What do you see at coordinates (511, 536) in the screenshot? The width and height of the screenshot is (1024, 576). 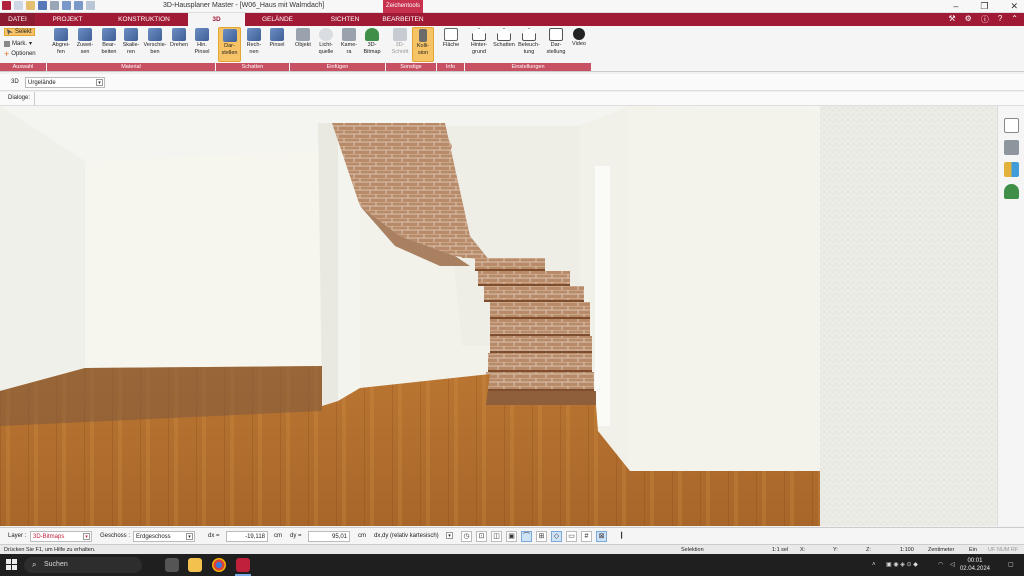 I see `snap-object-icon: ▣` at bounding box center [511, 536].